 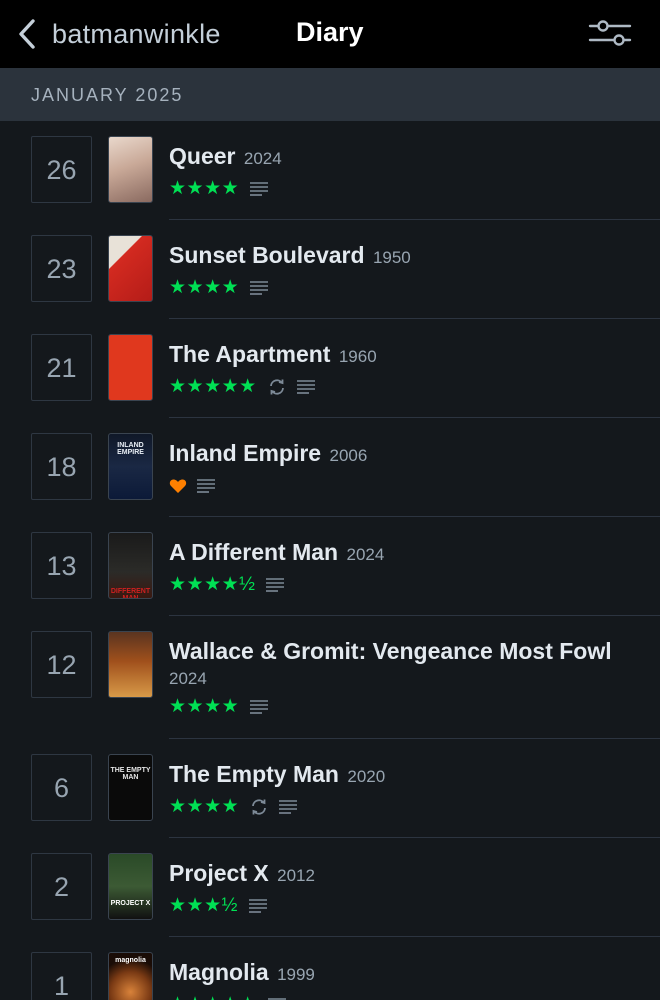 I want to click on heart-icon, so click(x=178, y=486).